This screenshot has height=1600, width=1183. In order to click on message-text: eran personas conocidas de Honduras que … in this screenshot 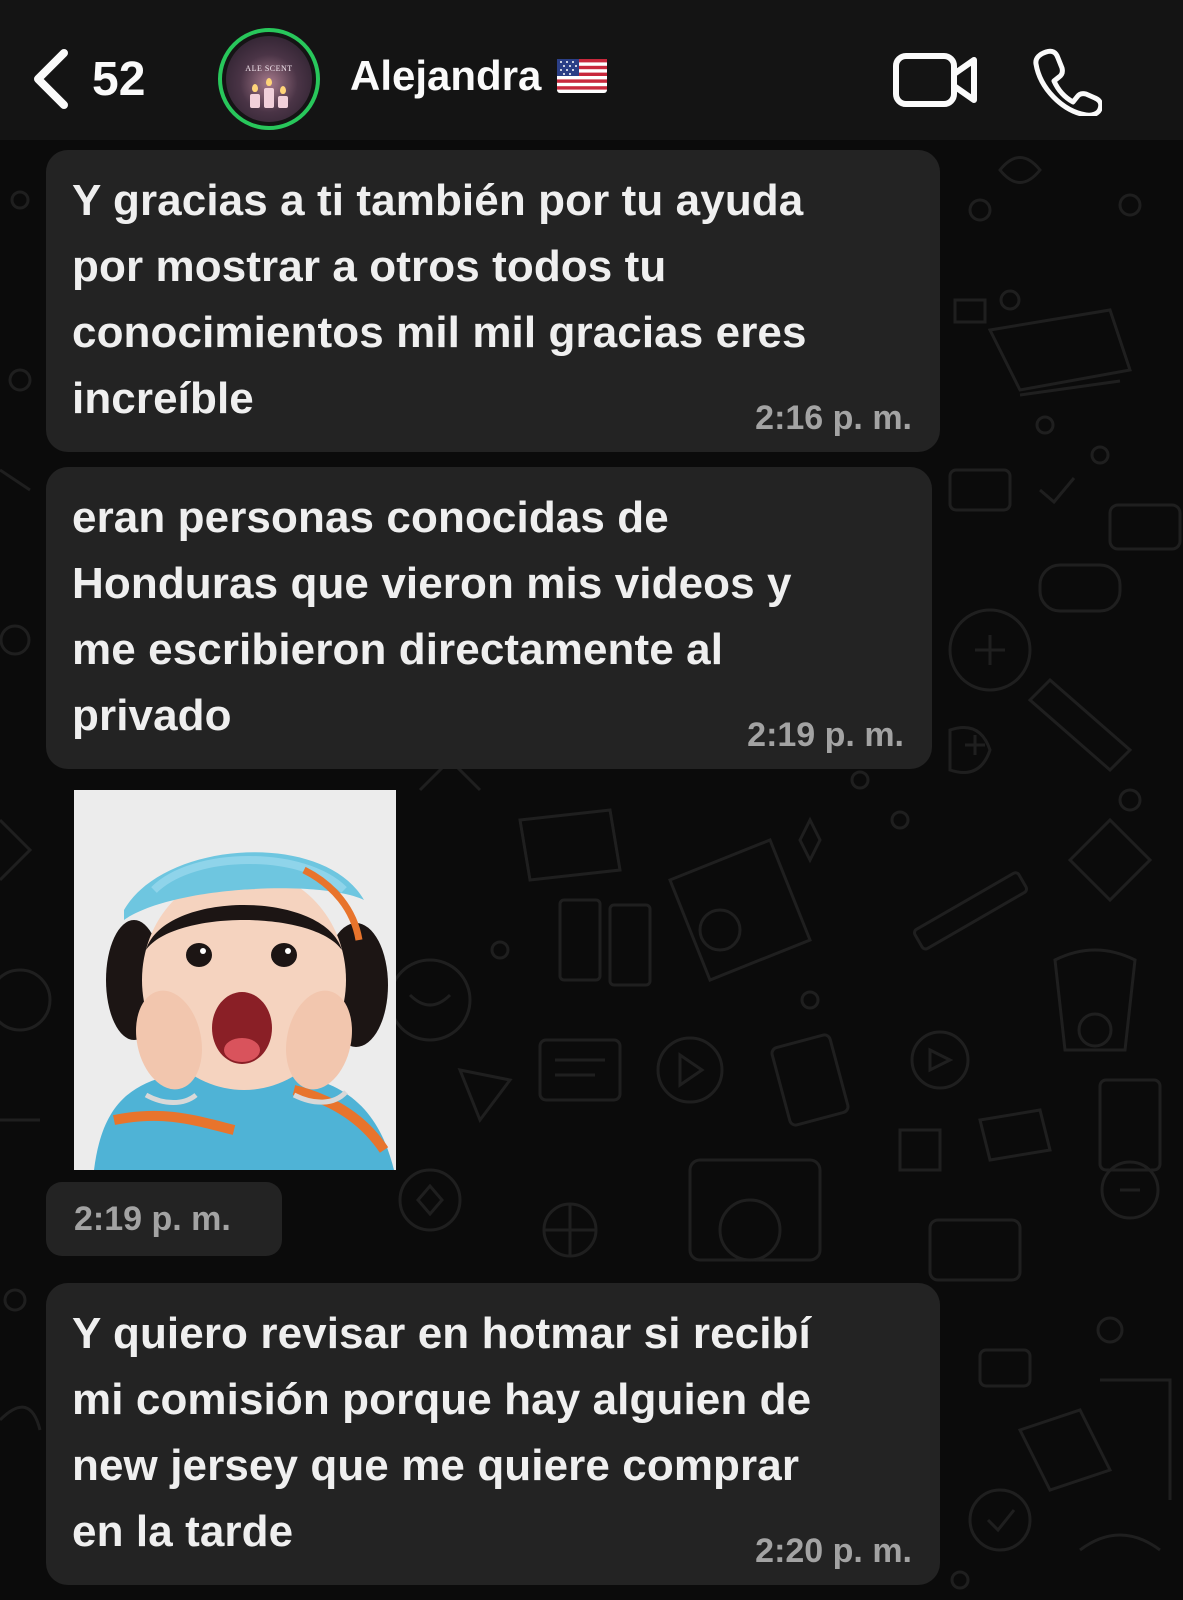, I will do `click(432, 616)`.